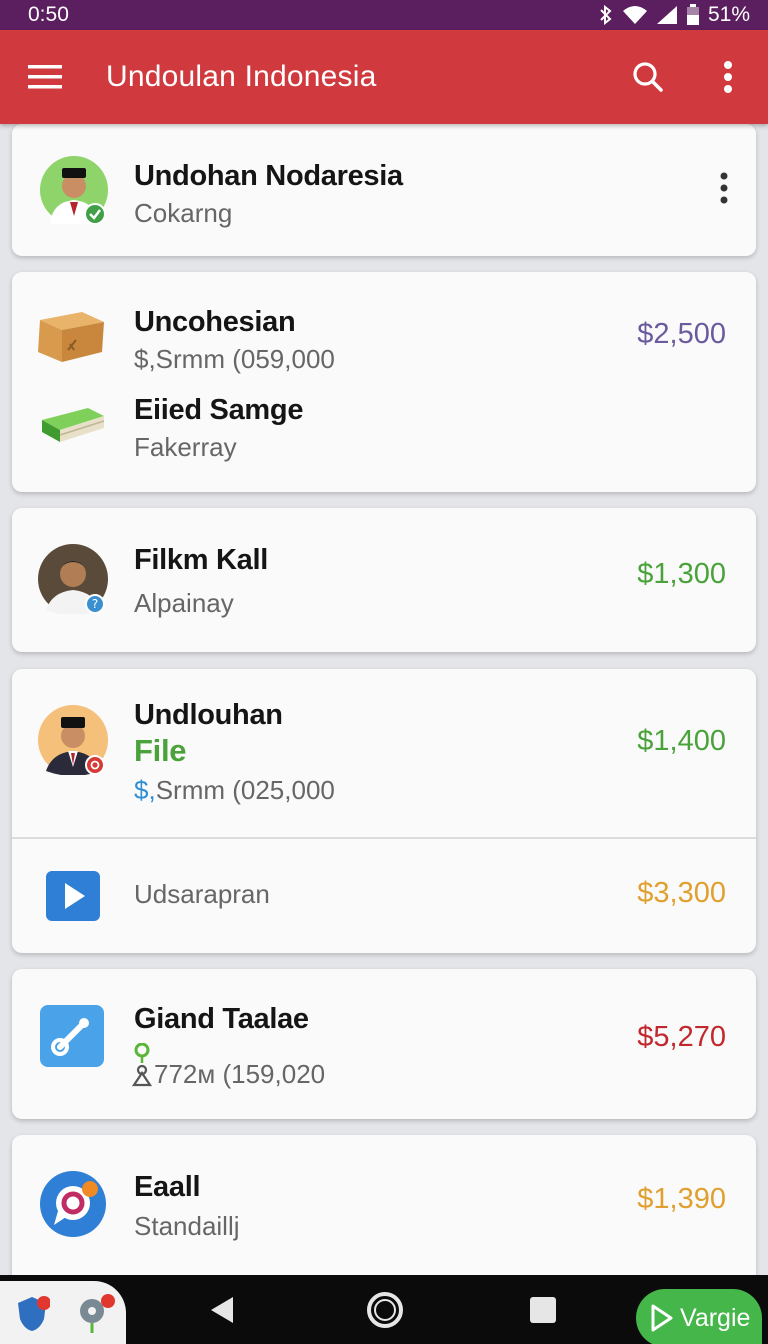 The image size is (768, 1344). What do you see at coordinates (32, 1316) in the screenshot?
I see `shield-icon` at bounding box center [32, 1316].